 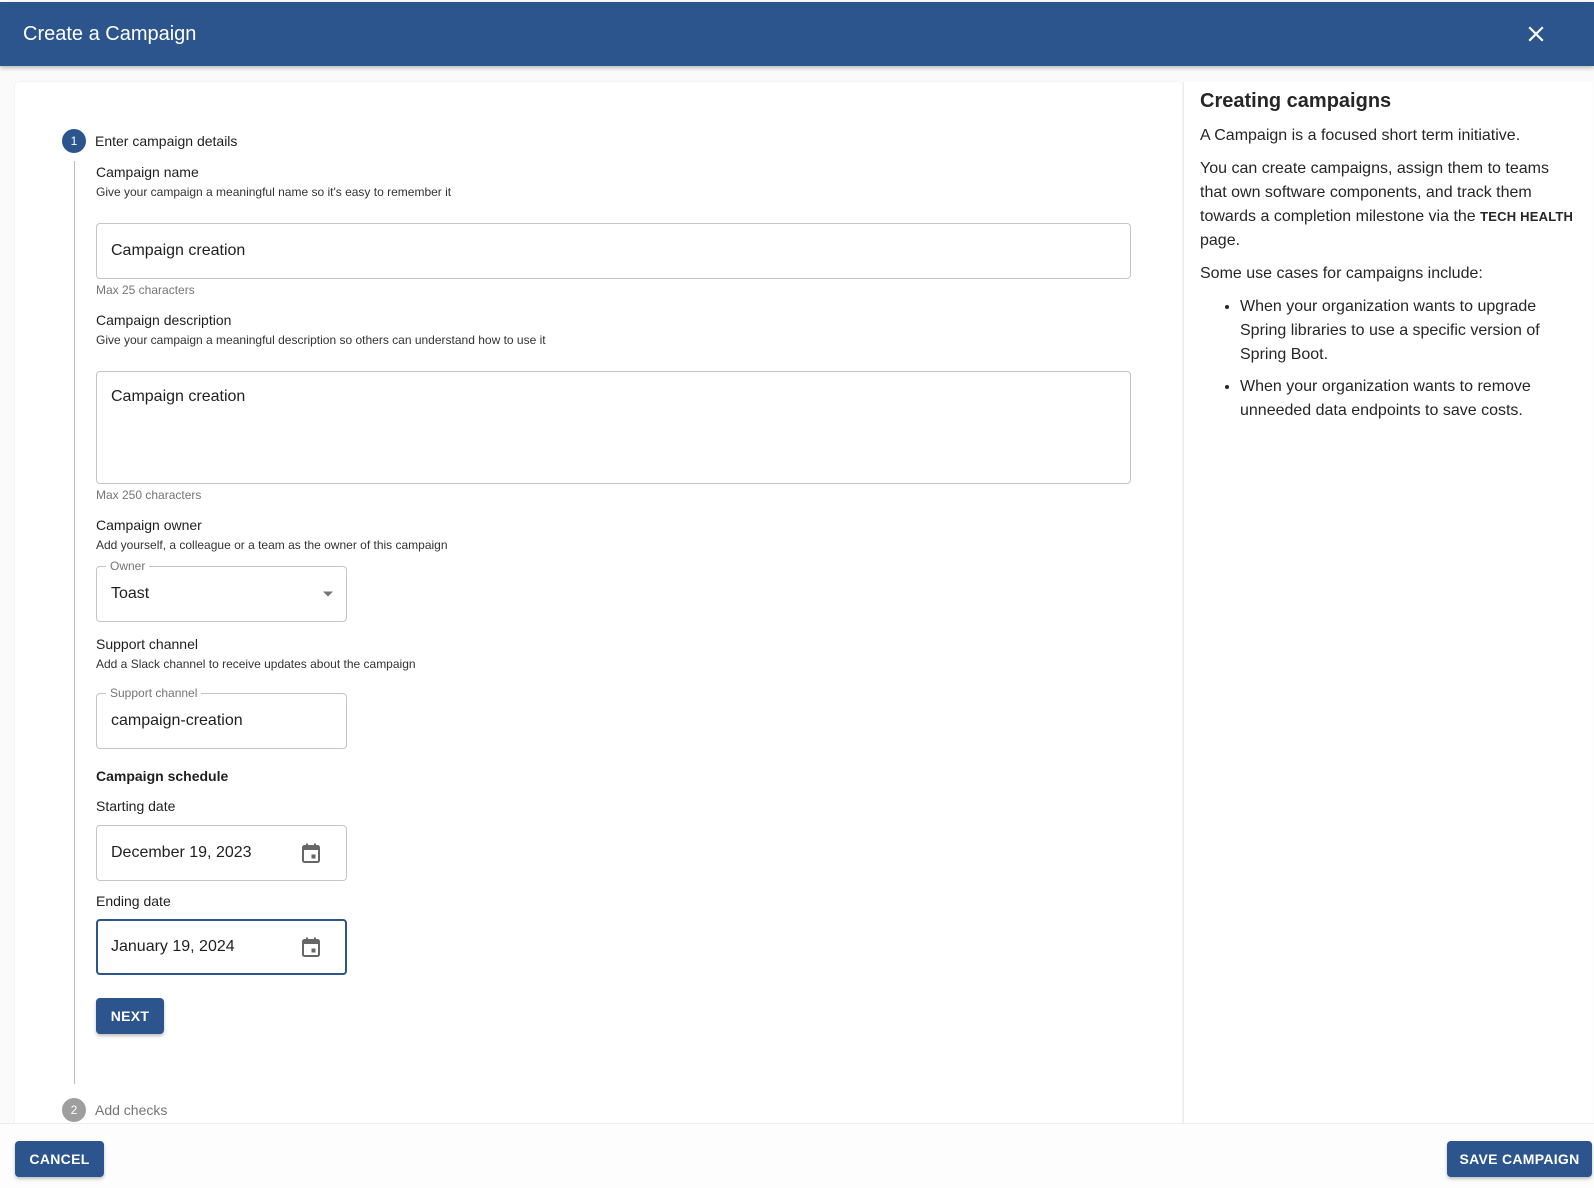 What do you see at coordinates (221, 590) in the screenshot?
I see `owner-select: Owner Toast` at bounding box center [221, 590].